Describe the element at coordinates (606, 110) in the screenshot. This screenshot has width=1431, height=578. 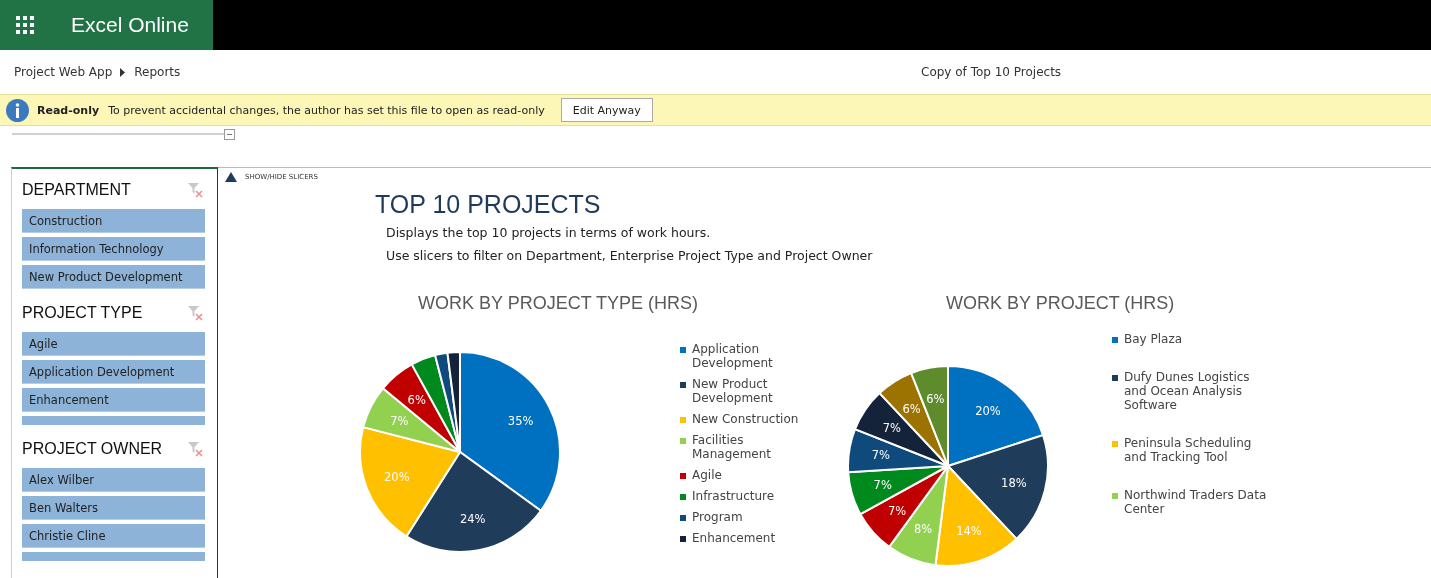
I see `edit-anyway-button: Edit Anyway` at that location.